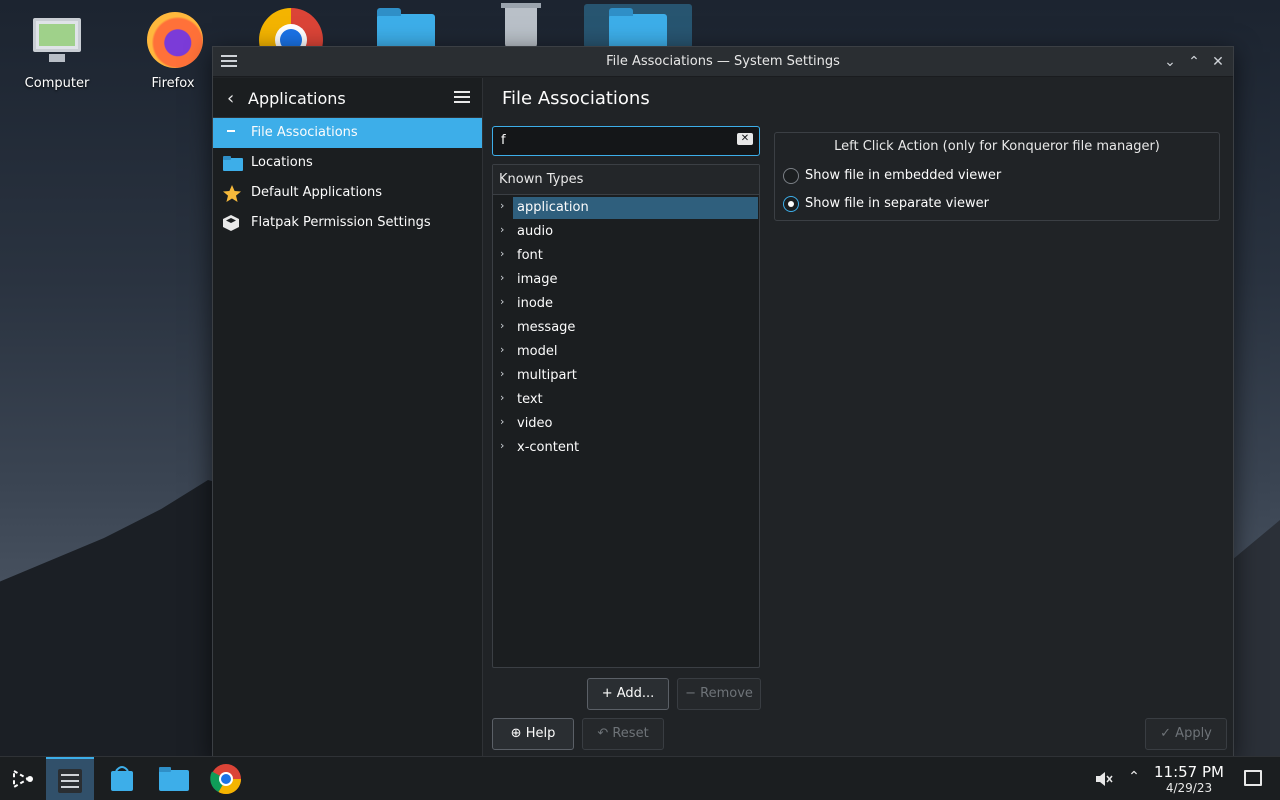 The image size is (1280, 800). I want to click on digital-clock: 11:57 PM 4/29/23, so click(1189, 779).